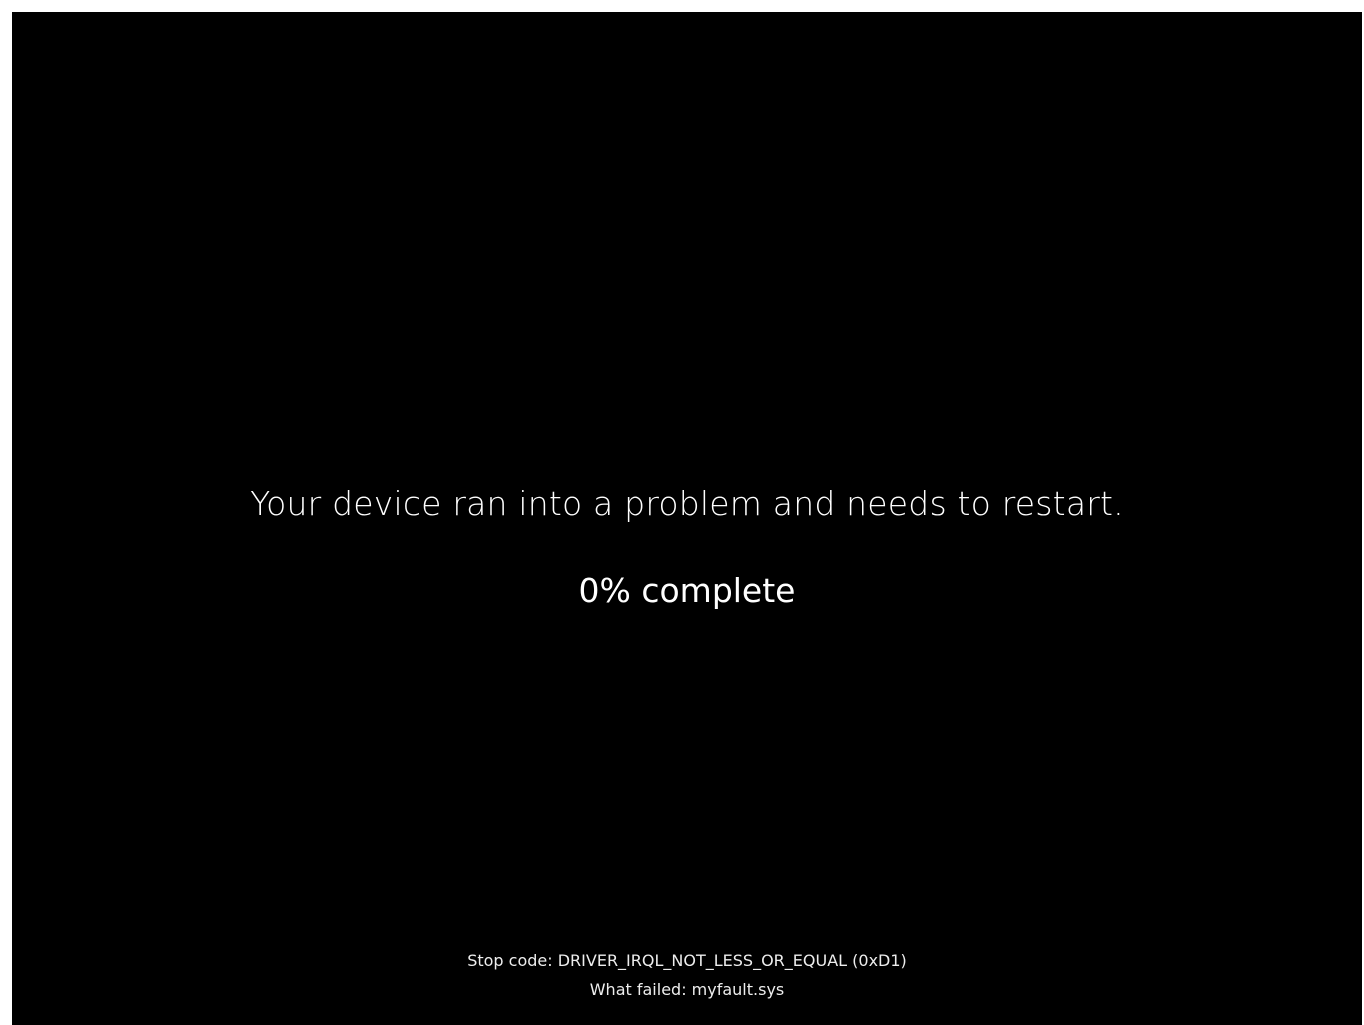 Image resolution: width=1364 pixels, height=1025 pixels. Describe the element at coordinates (687, 590) in the screenshot. I see `progress-text: 0% complete` at that location.